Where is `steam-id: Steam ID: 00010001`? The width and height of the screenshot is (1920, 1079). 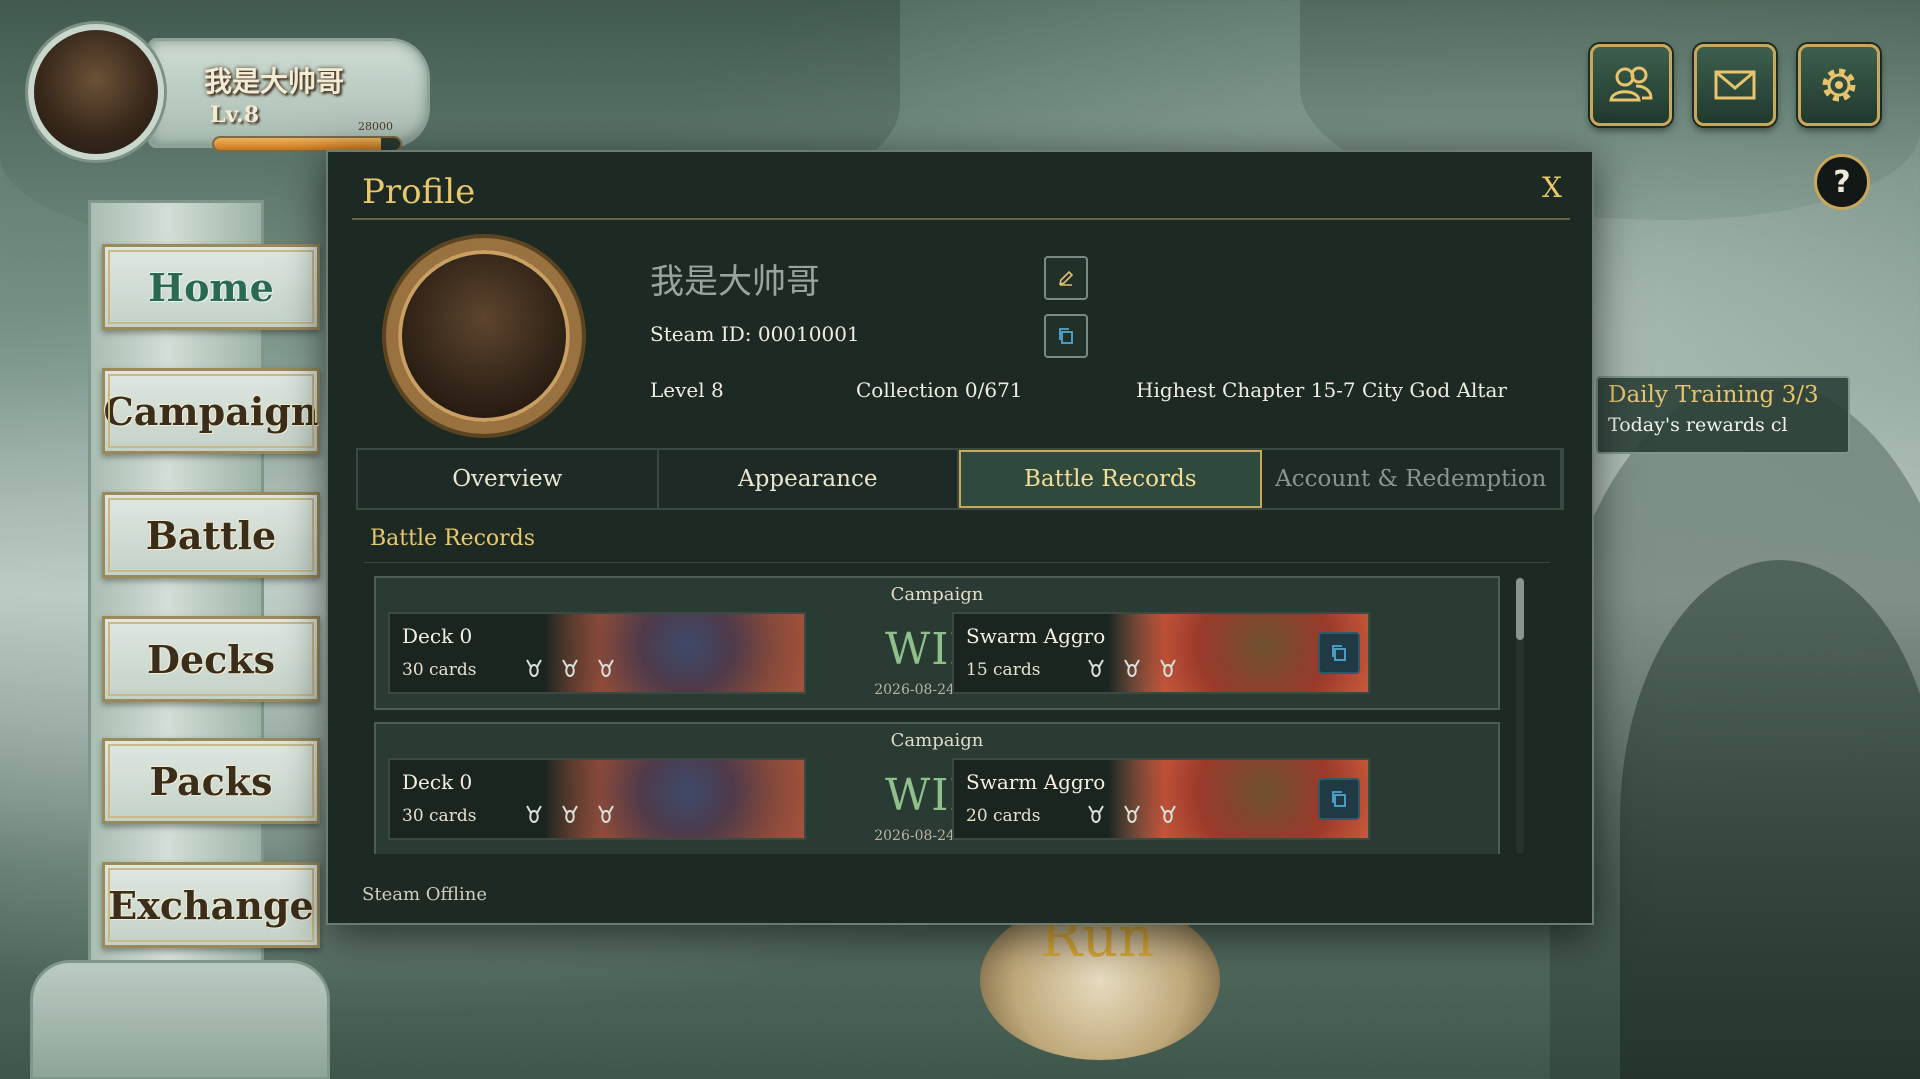 steam-id: Steam ID: 00010001 is located at coordinates (755, 334).